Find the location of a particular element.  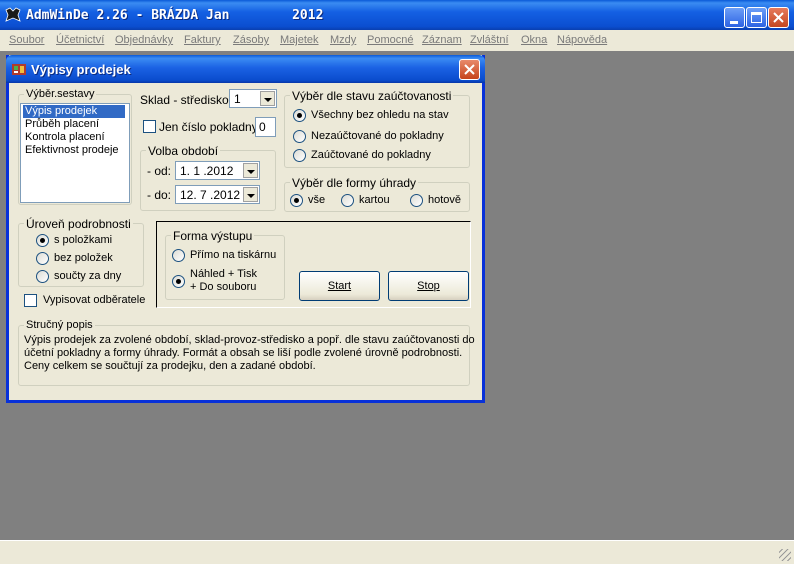

stop-button: Stop is located at coordinates (428, 286).